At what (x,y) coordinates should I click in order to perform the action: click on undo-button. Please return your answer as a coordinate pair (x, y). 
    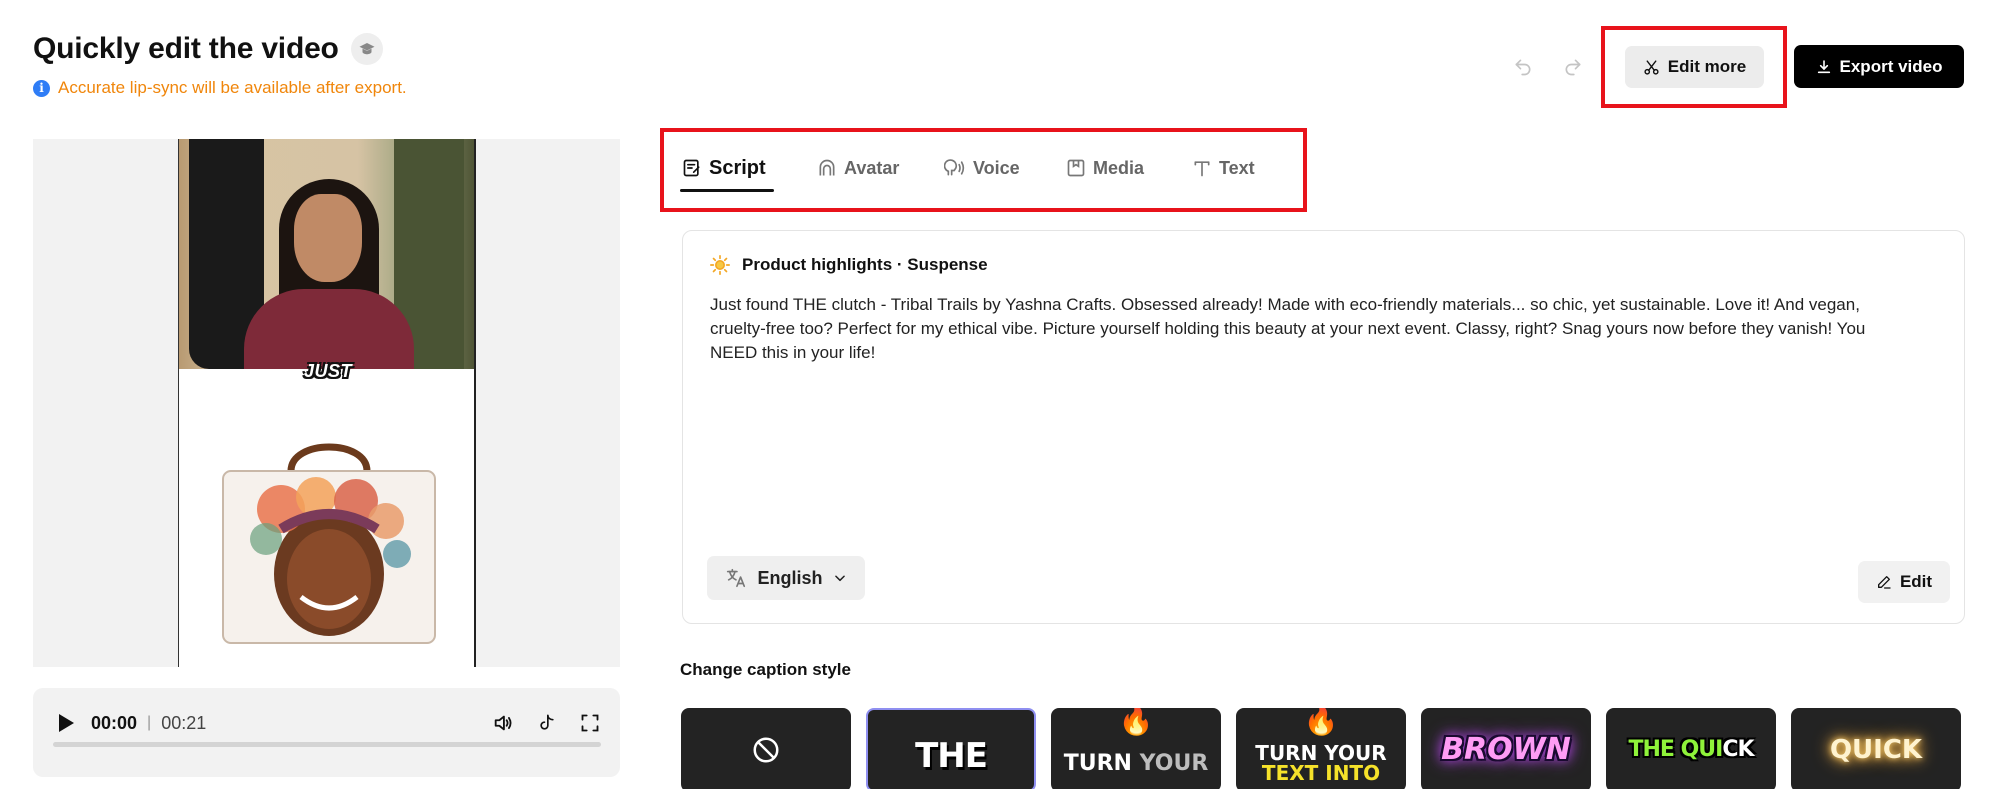
    Looking at the image, I should click on (1523, 67).